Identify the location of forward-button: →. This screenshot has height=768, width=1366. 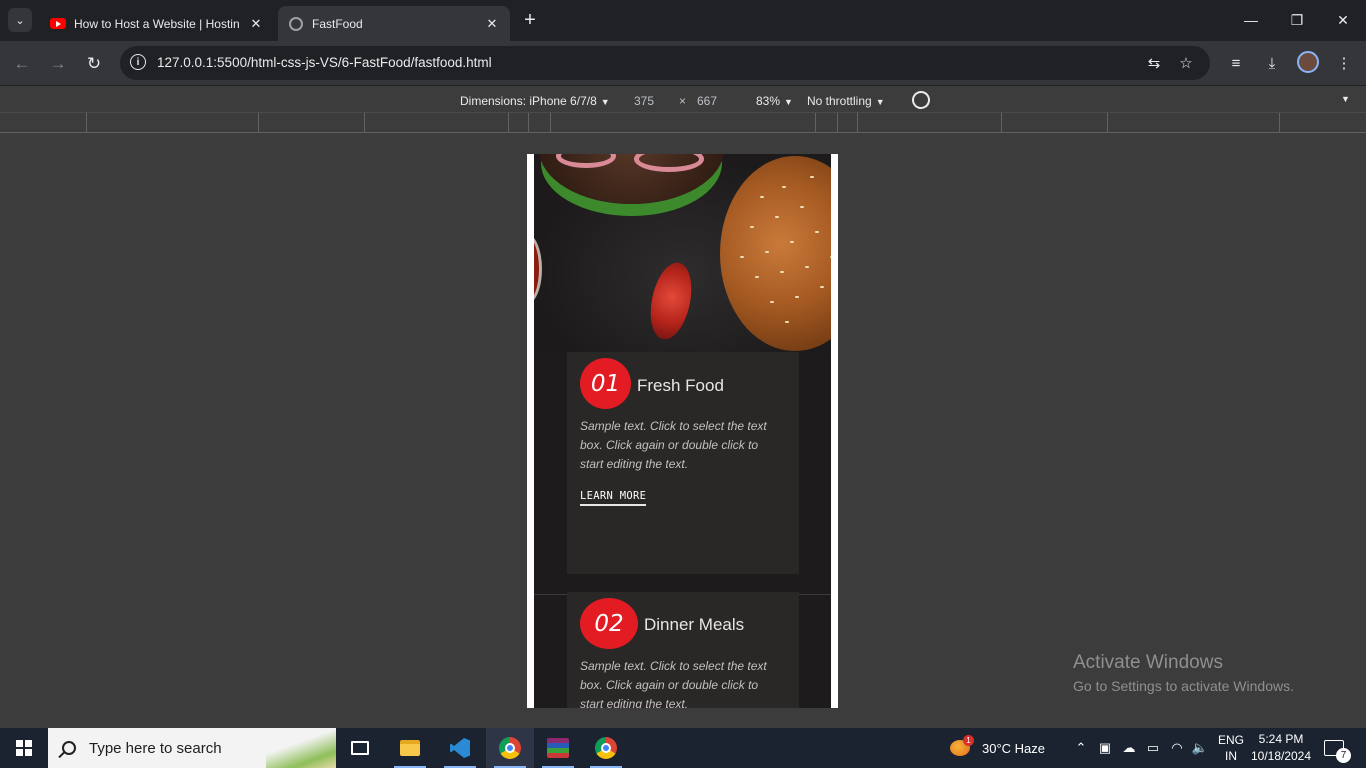
(58, 64).